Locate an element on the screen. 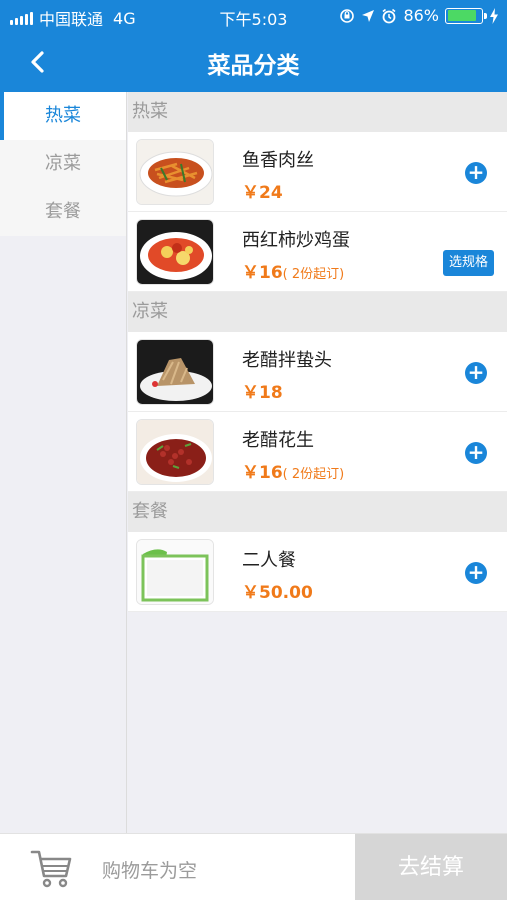 Image resolution: width=507 pixels, height=900 pixels. page-title: 菜品分类 is located at coordinates (253, 66).